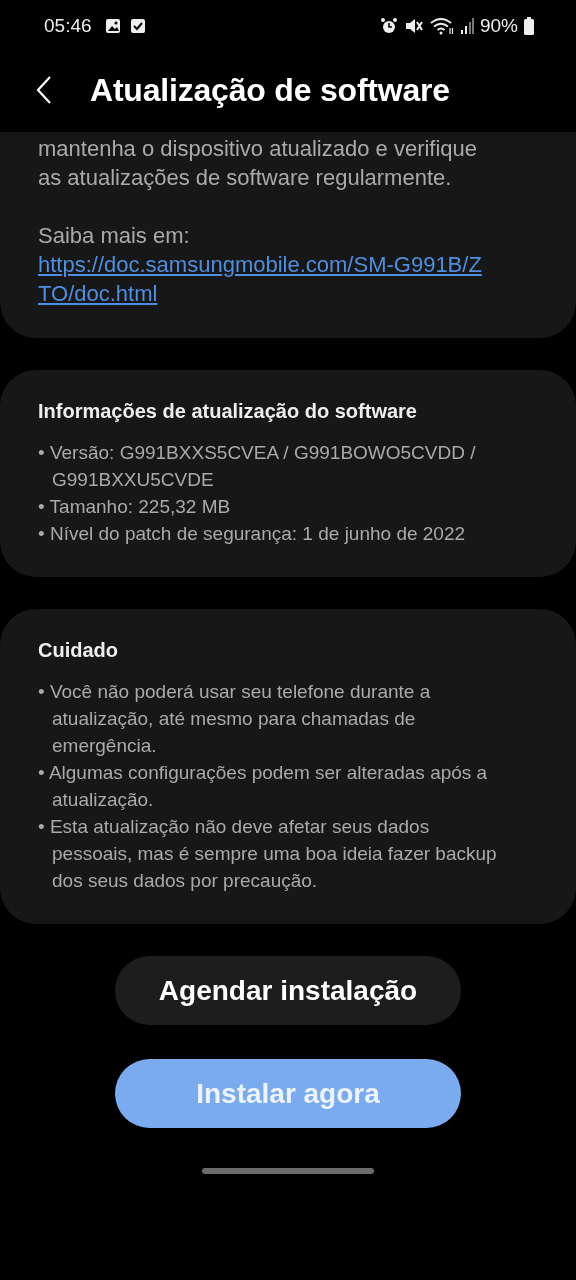 The image size is (576, 1280). Describe the element at coordinates (268, 854) in the screenshot. I see `bullet-item: • Esta atualização não deve afetar seus dados pessoais, mas é sempre uma boa ideia fazer backup dos seus dados por precaução.` at that location.